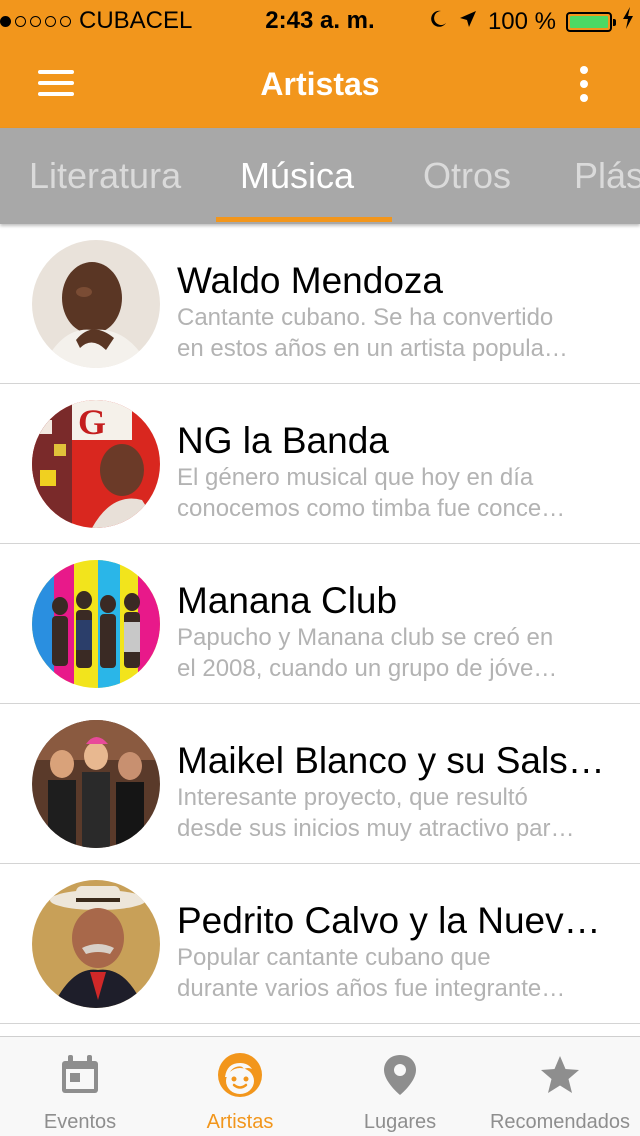 The image size is (640, 1136). I want to click on battery-percentage: 100 %, so click(521, 21).